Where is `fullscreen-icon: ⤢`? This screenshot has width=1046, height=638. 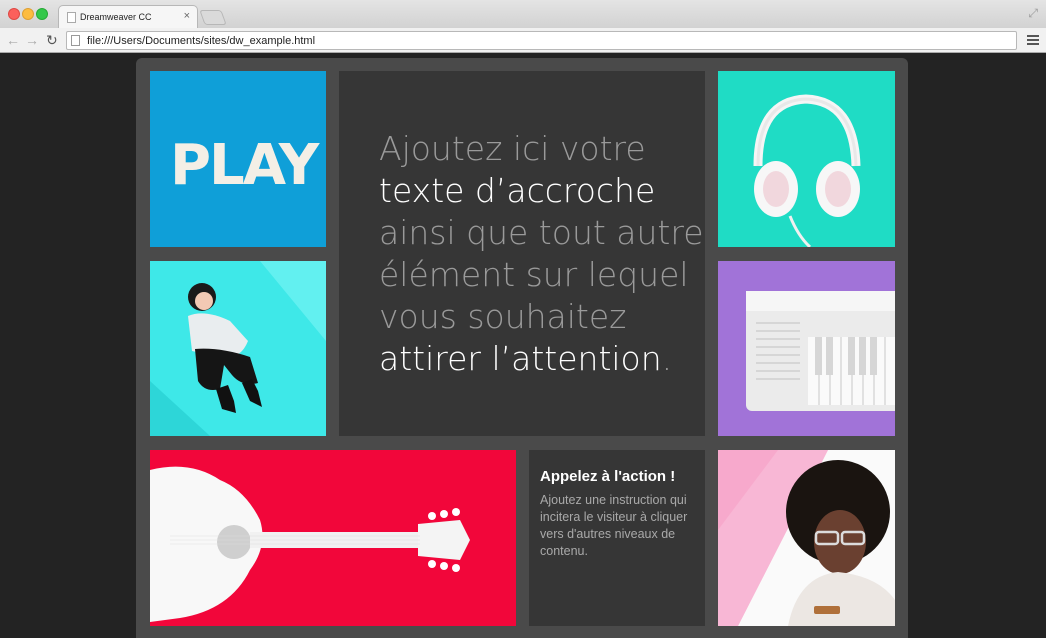
fullscreen-icon: ⤢ is located at coordinates (1033, 13).